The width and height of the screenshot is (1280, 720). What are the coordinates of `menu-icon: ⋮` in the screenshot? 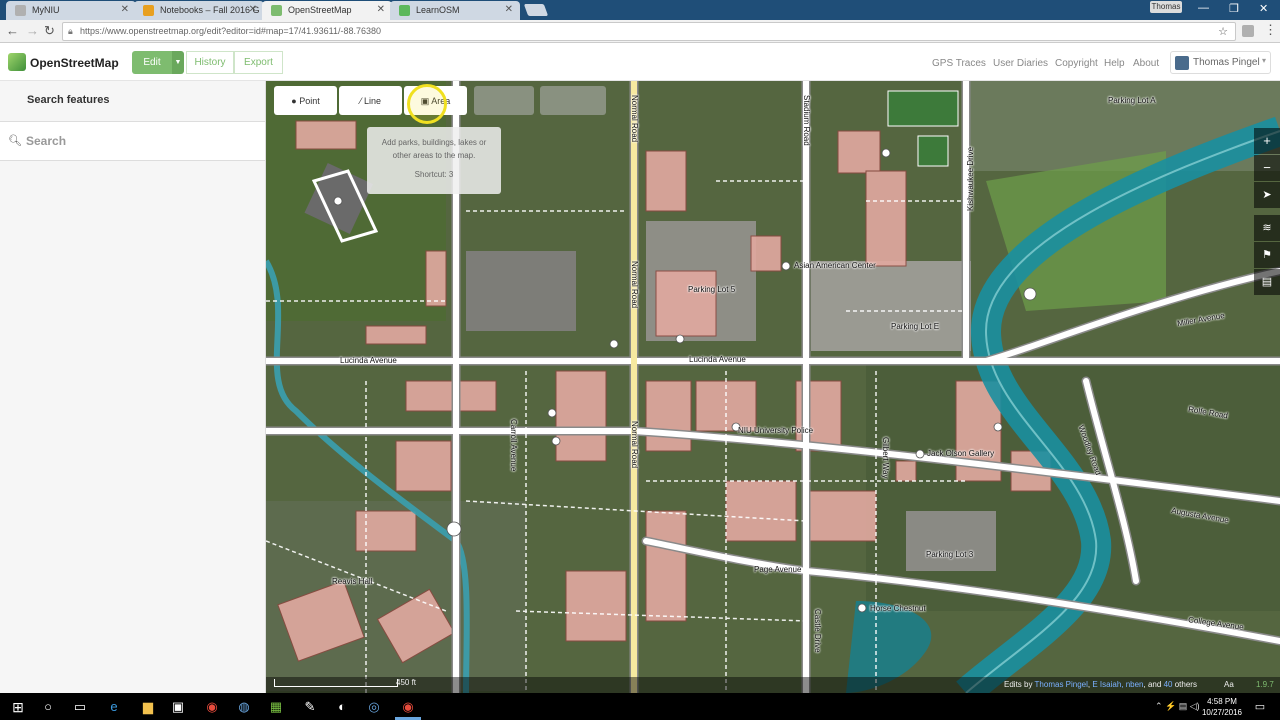 It's located at (1270, 30).